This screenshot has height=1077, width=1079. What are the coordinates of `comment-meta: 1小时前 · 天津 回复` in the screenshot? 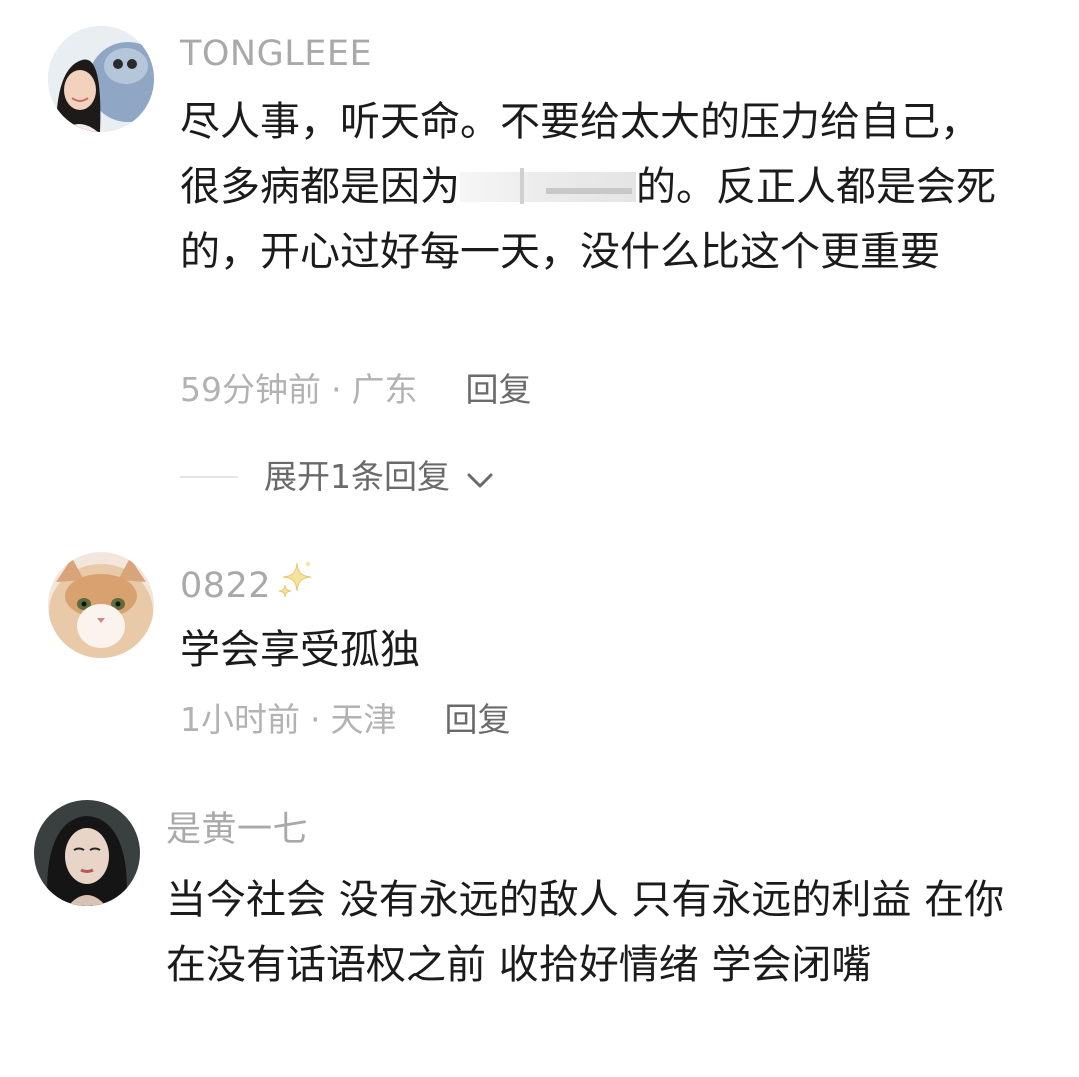 It's located at (345, 720).